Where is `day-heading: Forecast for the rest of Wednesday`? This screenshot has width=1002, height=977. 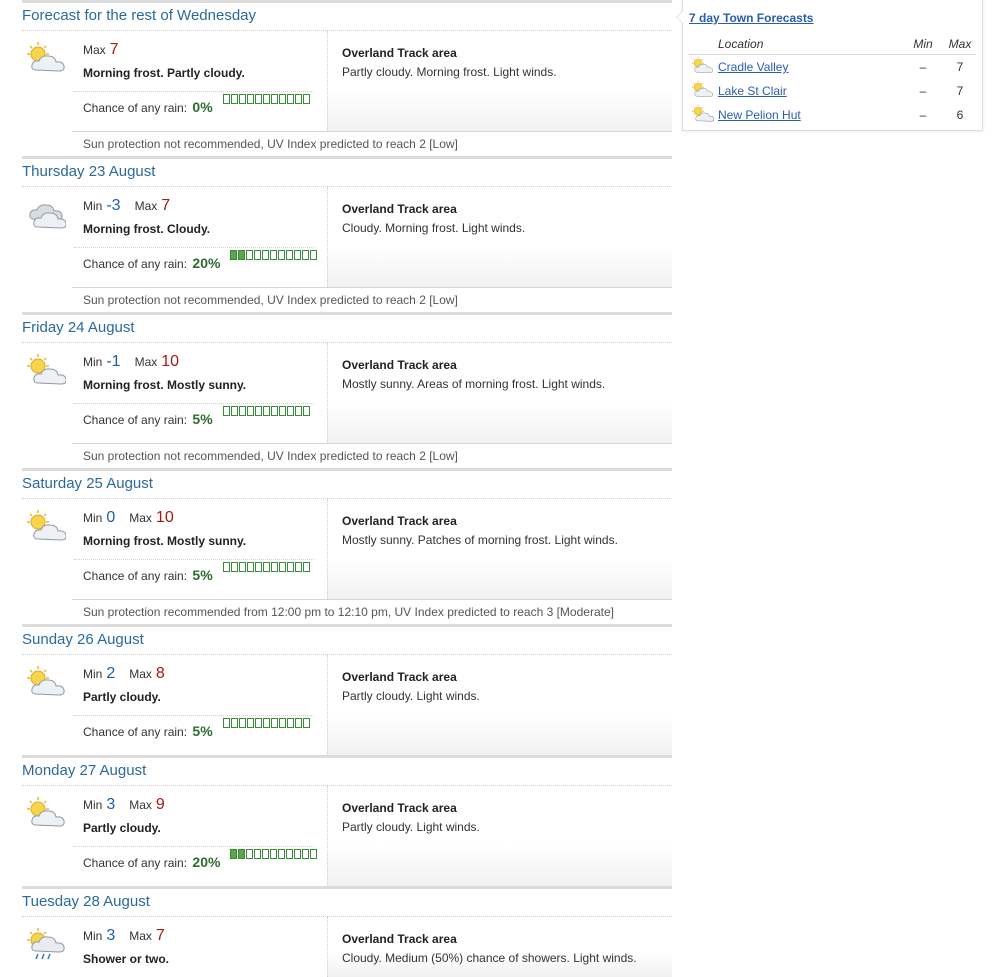 day-heading: Forecast for the rest of Wednesday is located at coordinates (347, 17).